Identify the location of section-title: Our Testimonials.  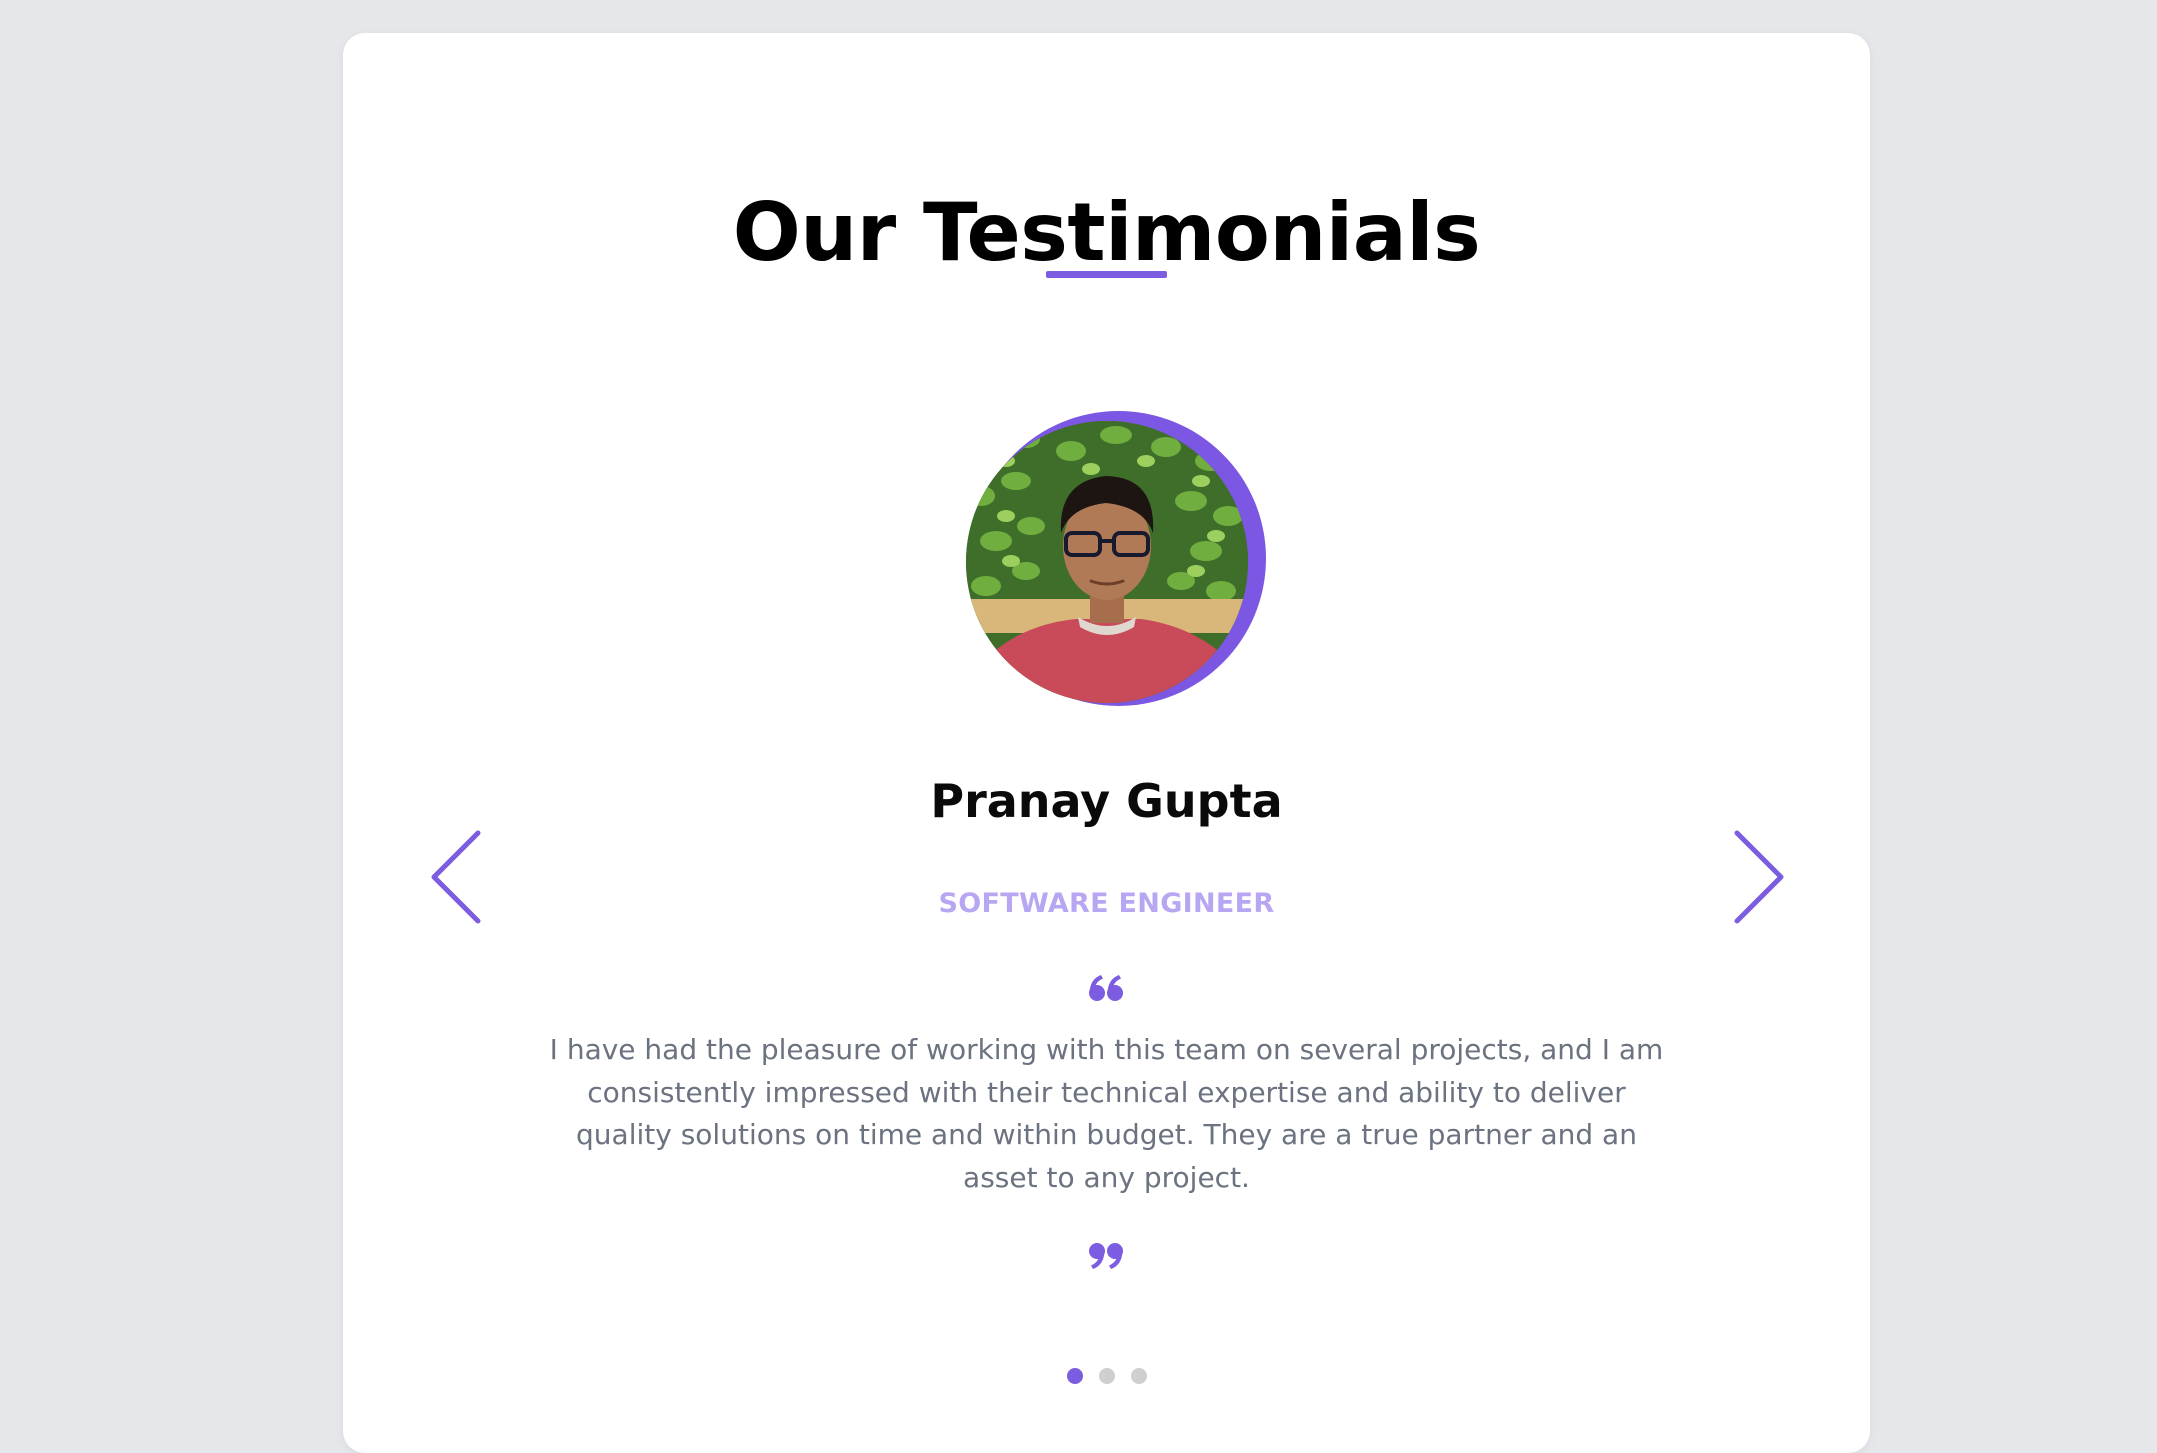
(1106, 232).